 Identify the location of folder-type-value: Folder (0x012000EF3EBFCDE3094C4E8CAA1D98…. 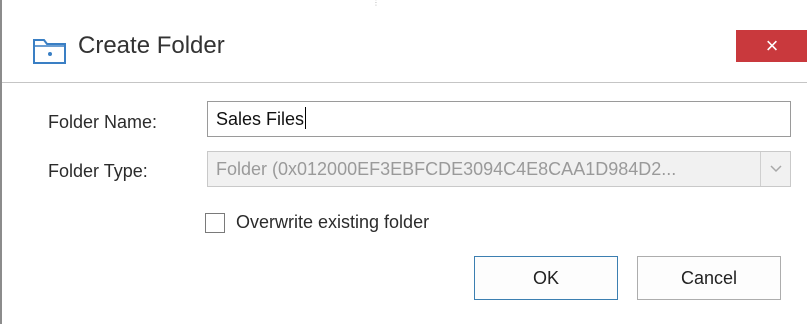
(446, 169).